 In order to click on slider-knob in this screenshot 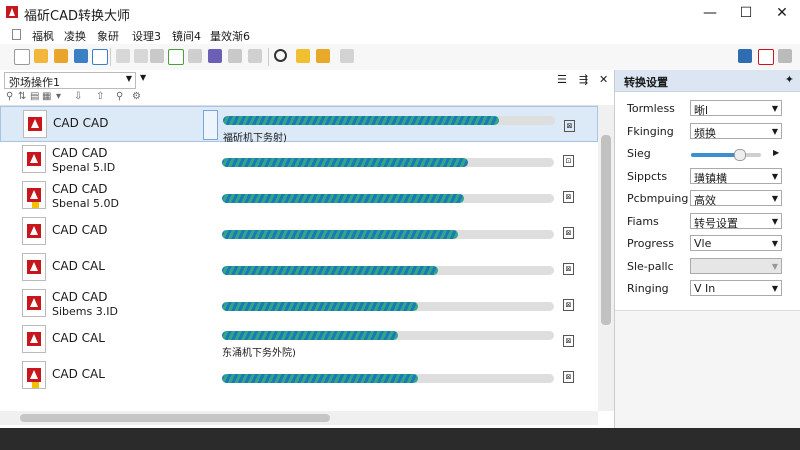, I will do `click(739, 155)`.